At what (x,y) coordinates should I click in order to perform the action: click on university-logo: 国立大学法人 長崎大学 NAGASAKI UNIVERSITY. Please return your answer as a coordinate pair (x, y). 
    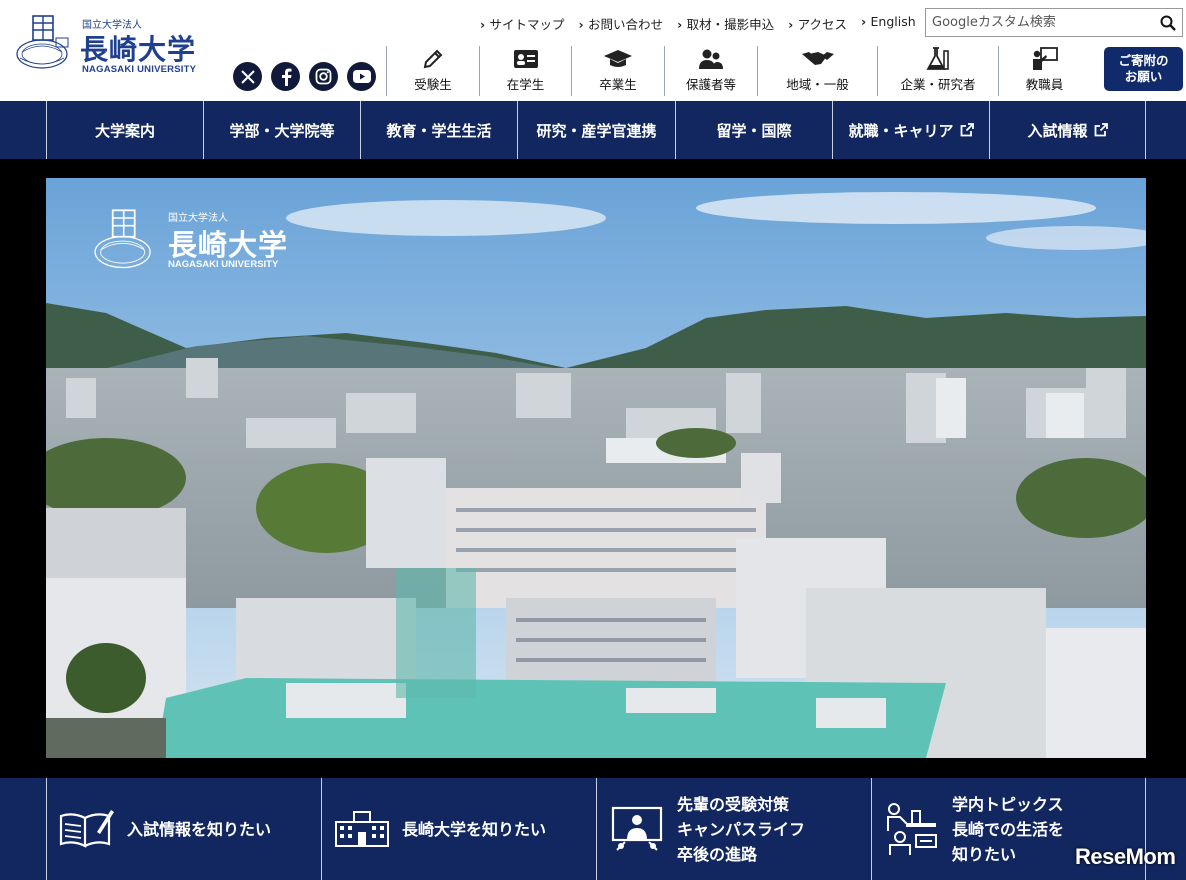
    Looking at the image, I should click on (111, 45).